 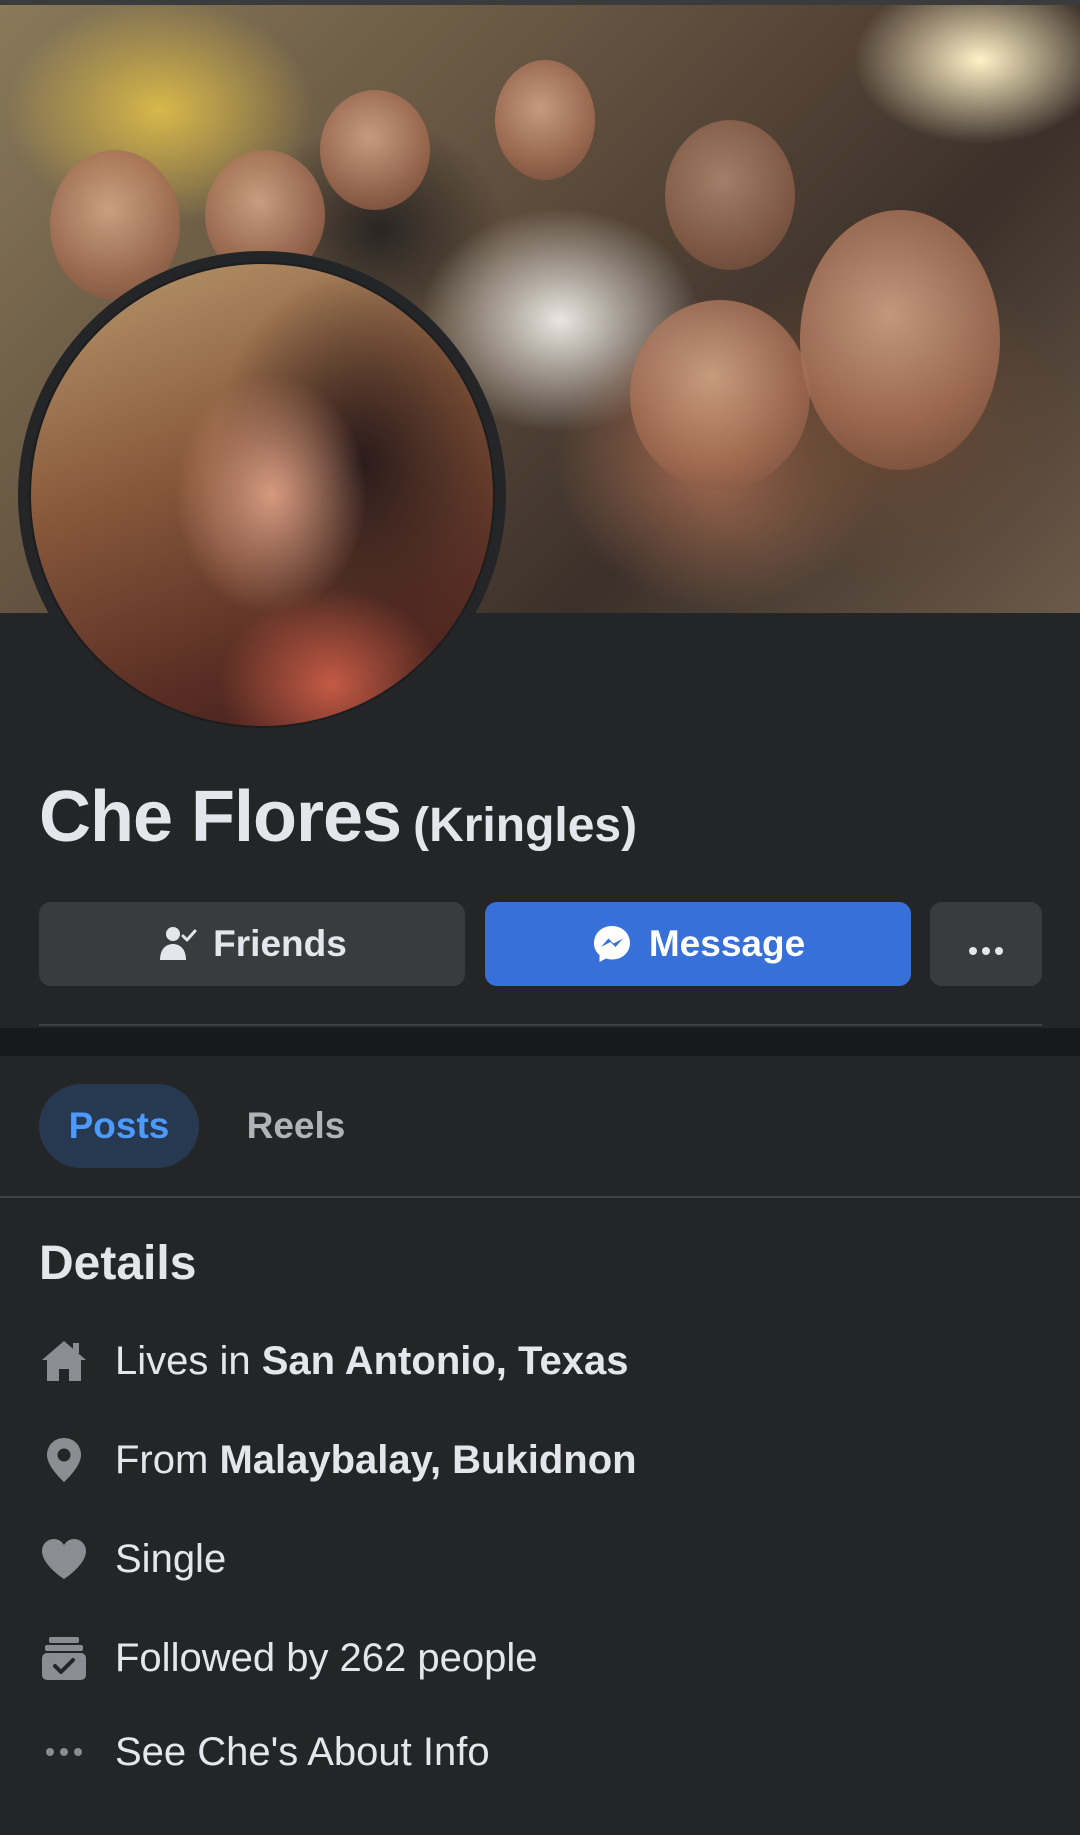 What do you see at coordinates (296, 1126) in the screenshot?
I see `tab-reels: Reels` at bounding box center [296, 1126].